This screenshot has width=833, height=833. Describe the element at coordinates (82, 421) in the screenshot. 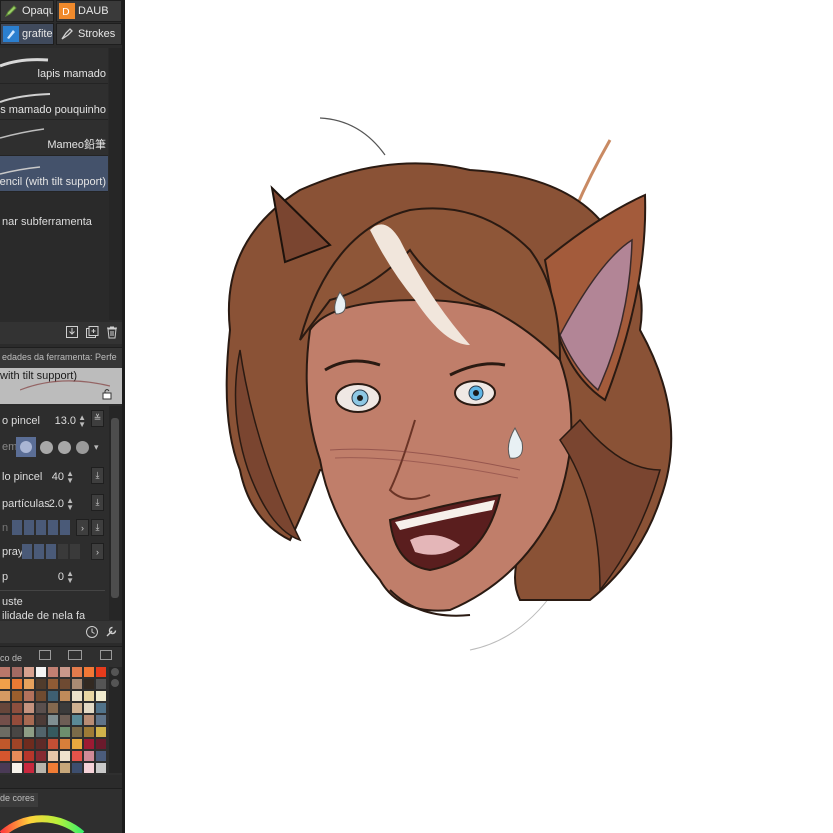

I see `brush-size-spinner: ▲ ▼` at that location.